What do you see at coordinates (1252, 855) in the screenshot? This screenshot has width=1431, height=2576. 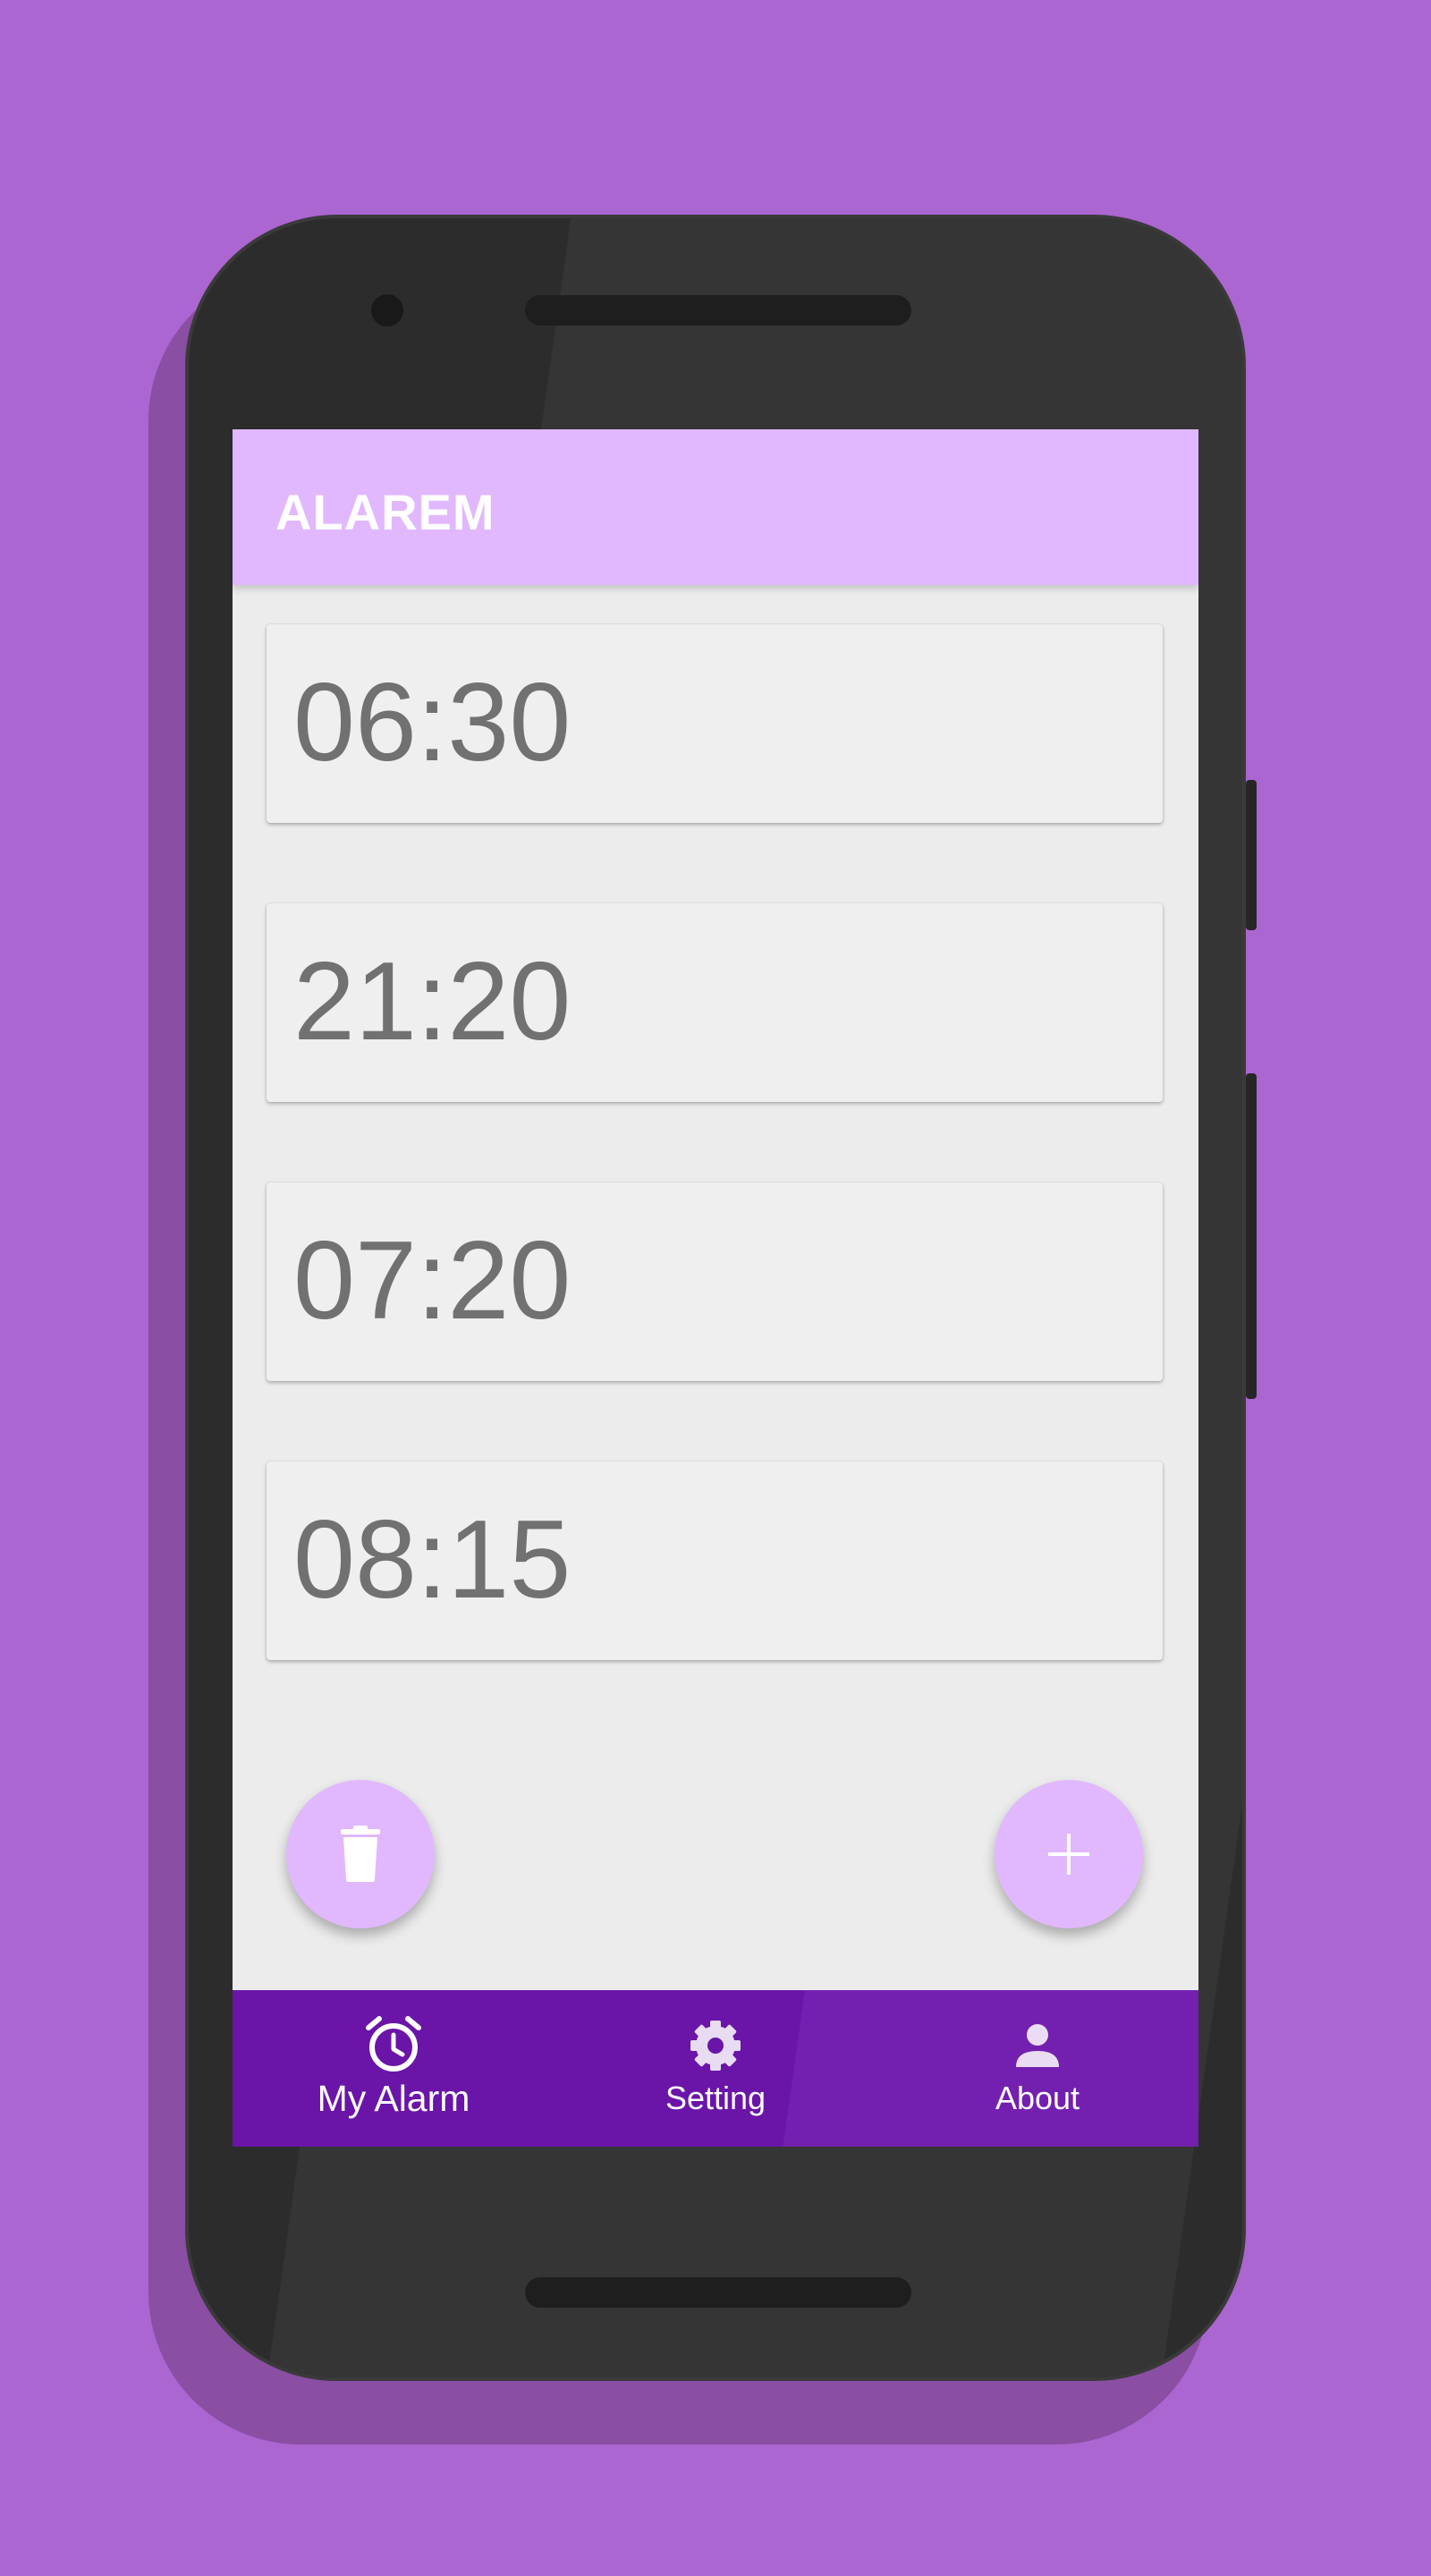 I see `volume-button` at bounding box center [1252, 855].